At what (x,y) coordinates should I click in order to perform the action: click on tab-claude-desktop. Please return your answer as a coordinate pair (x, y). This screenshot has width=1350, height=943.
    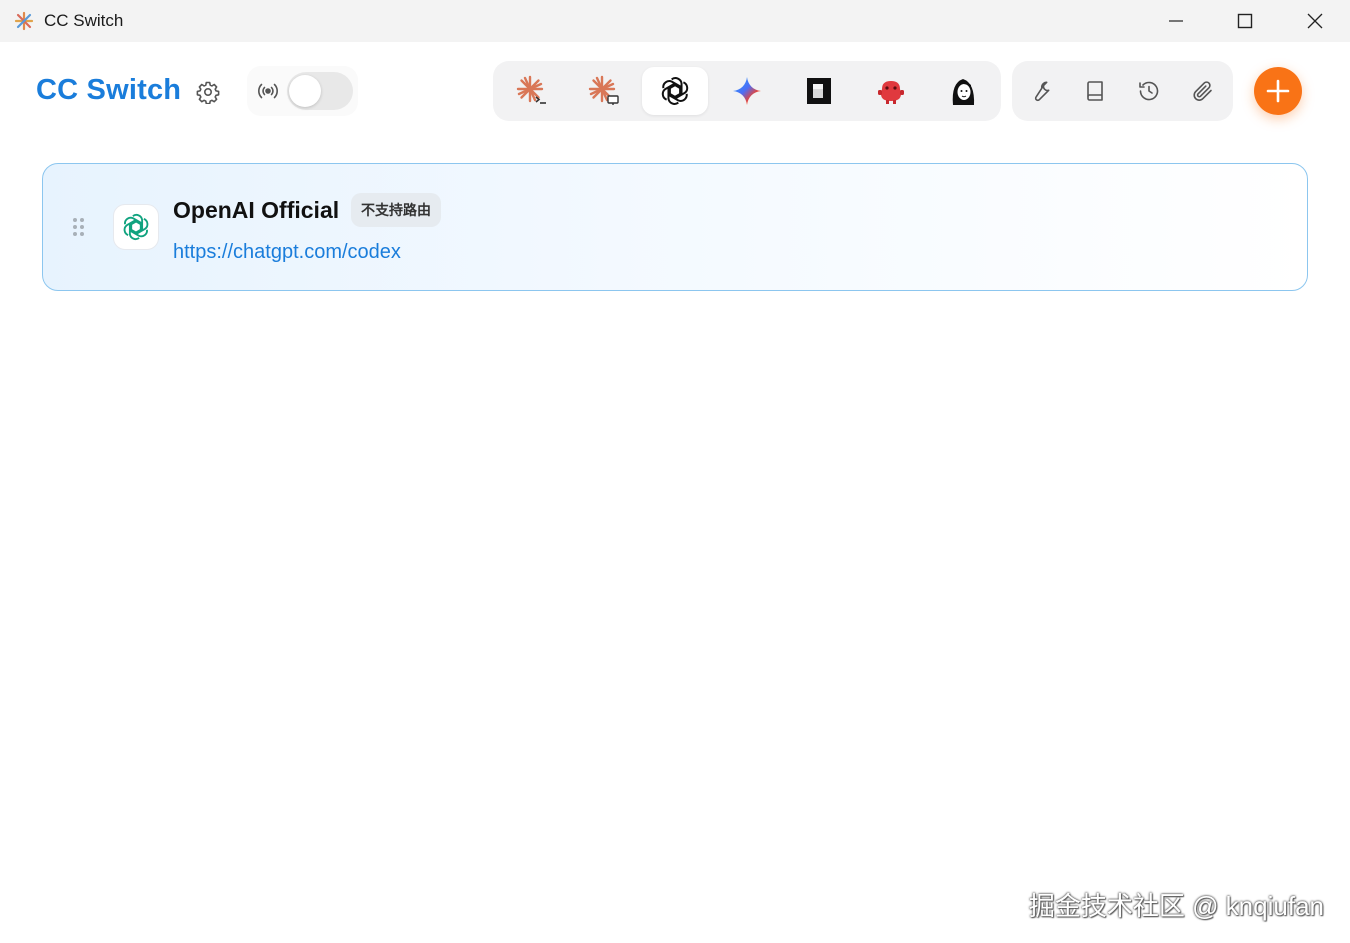
    Looking at the image, I should click on (604, 91).